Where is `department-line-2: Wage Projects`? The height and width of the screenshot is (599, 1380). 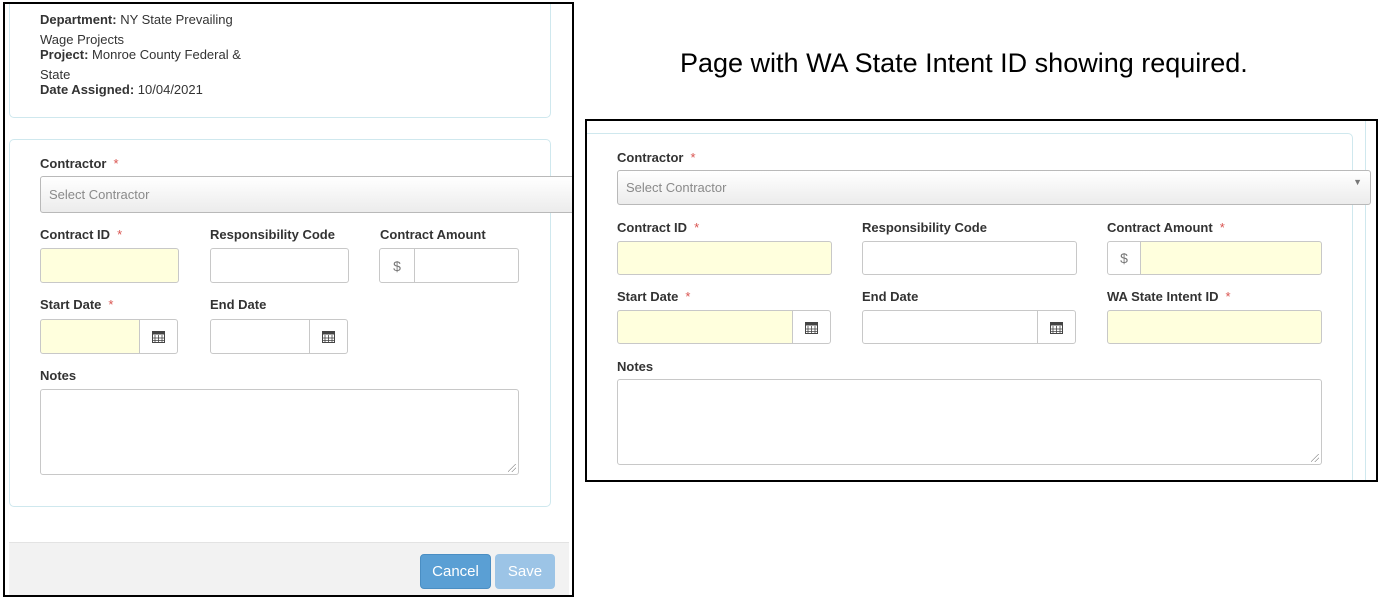 department-line-2: Wage Projects is located at coordinates (82, 39).